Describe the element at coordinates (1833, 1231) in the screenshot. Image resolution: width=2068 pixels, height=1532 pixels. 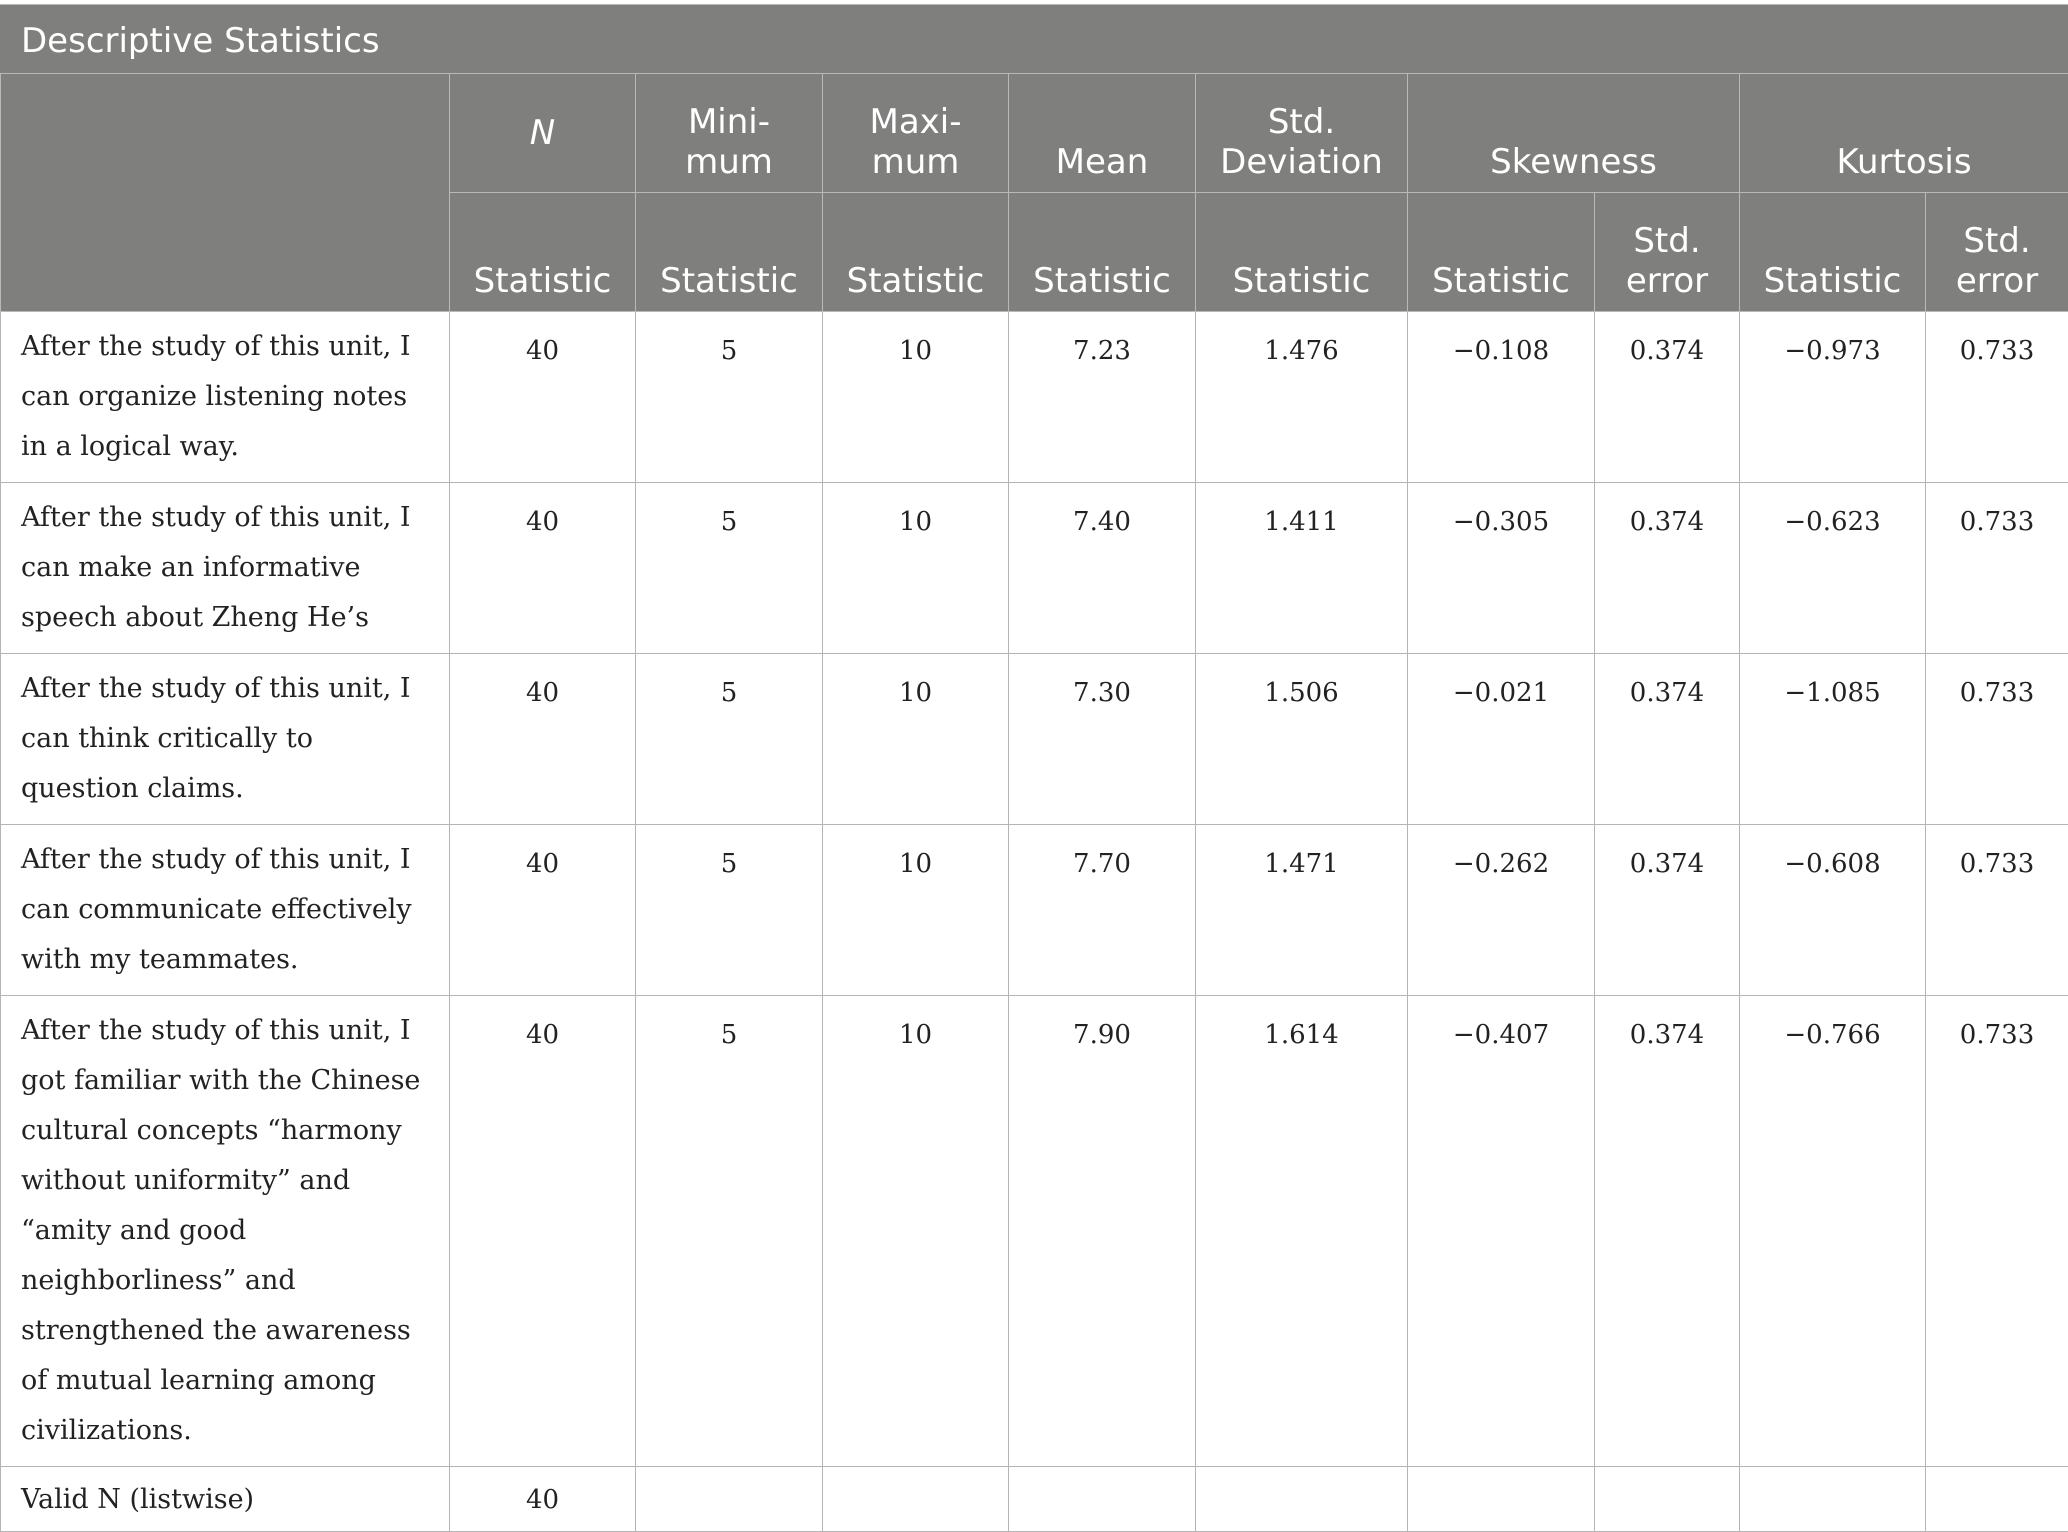
I see `cell-kurtosis-statistic: −0.766` at that location.